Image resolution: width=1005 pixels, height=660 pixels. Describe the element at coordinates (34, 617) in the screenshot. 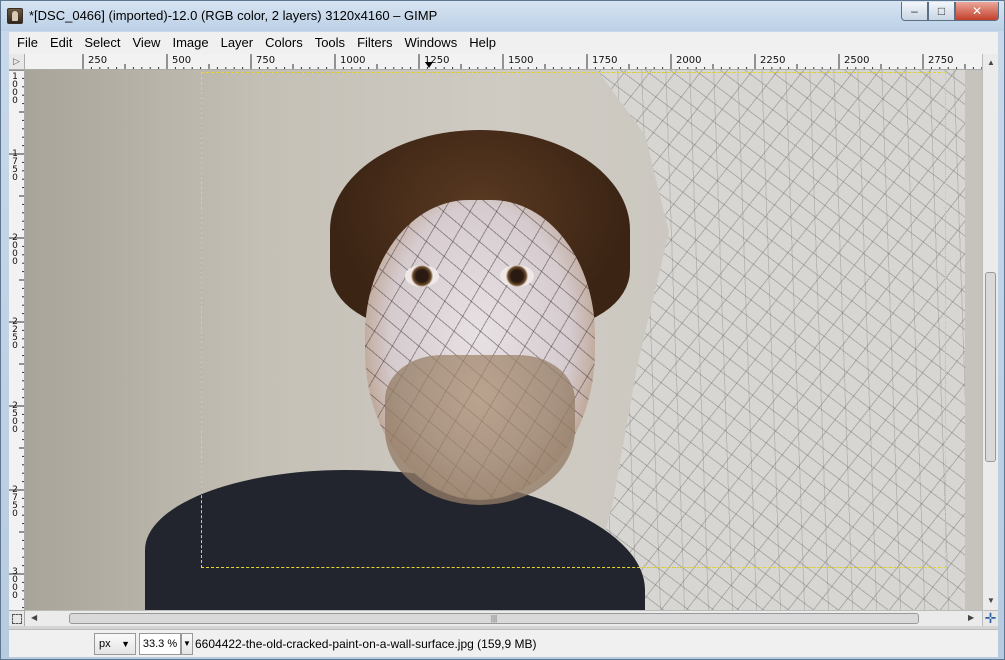

I see `scroll-left-icon: ◀` at that location.